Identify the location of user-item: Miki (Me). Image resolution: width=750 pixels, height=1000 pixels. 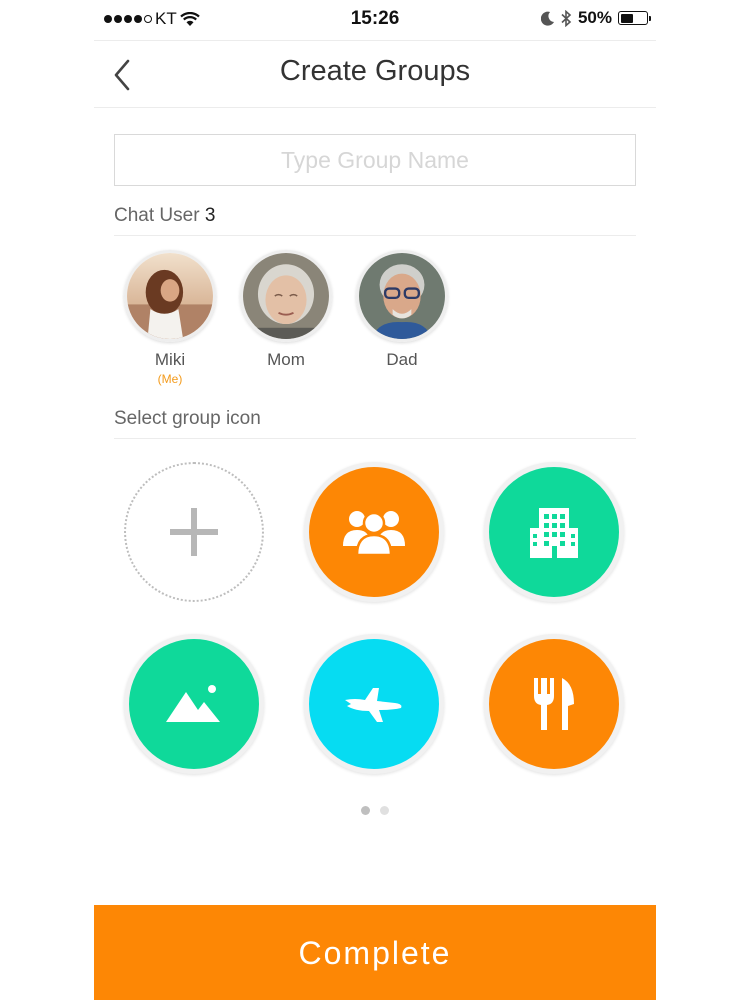
(170, 318).